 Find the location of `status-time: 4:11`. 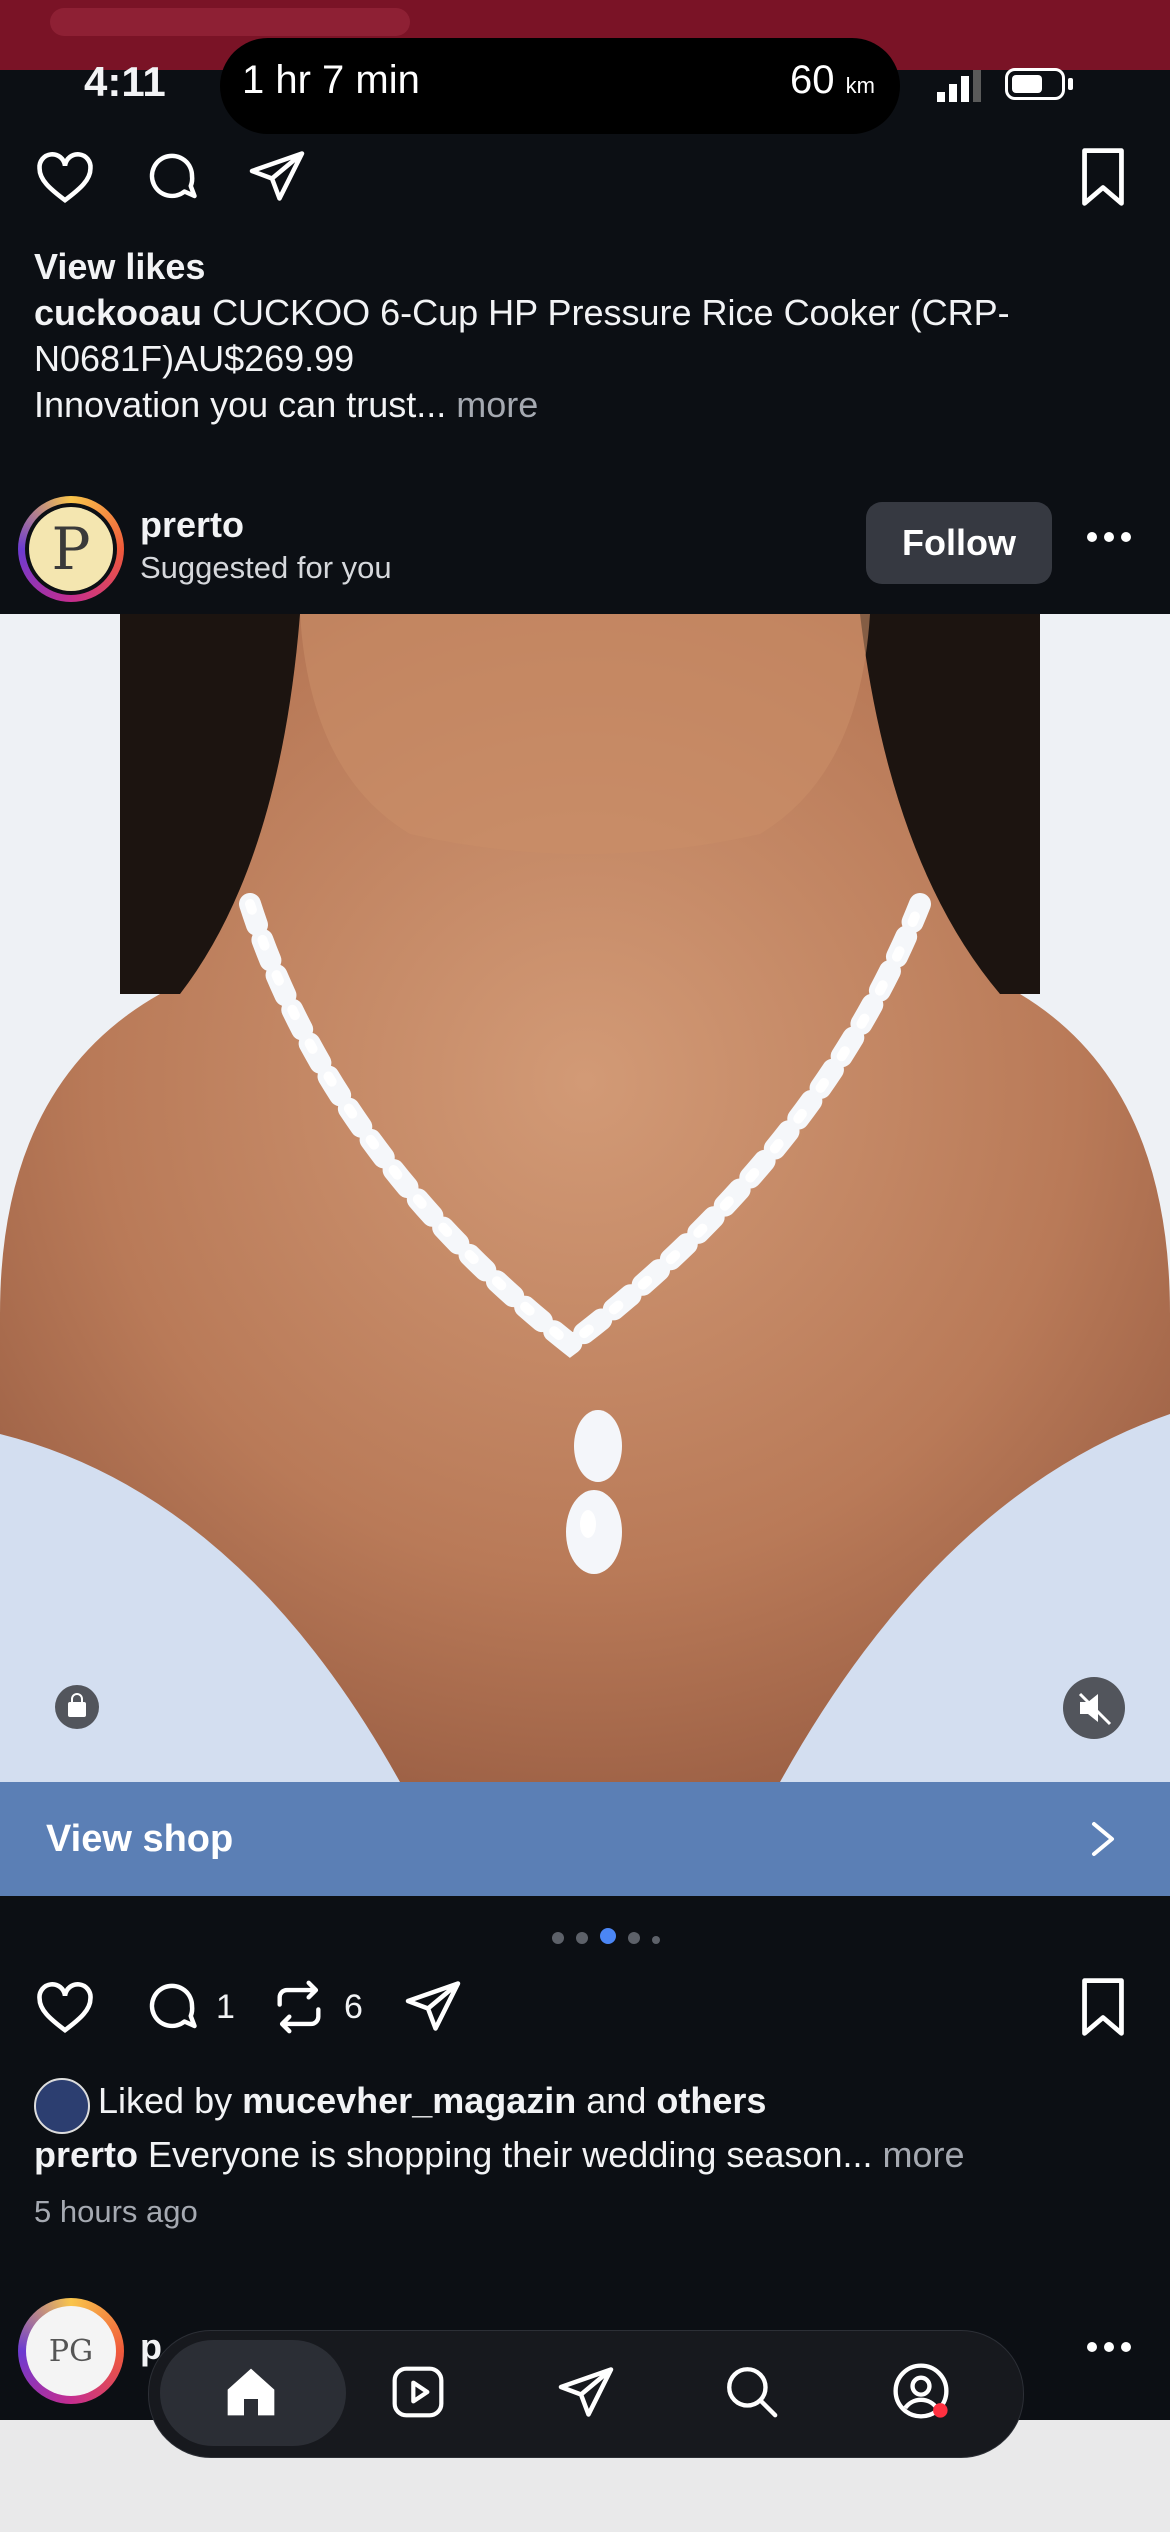

status-time: 4:11 is located at coordinates (125, 81).